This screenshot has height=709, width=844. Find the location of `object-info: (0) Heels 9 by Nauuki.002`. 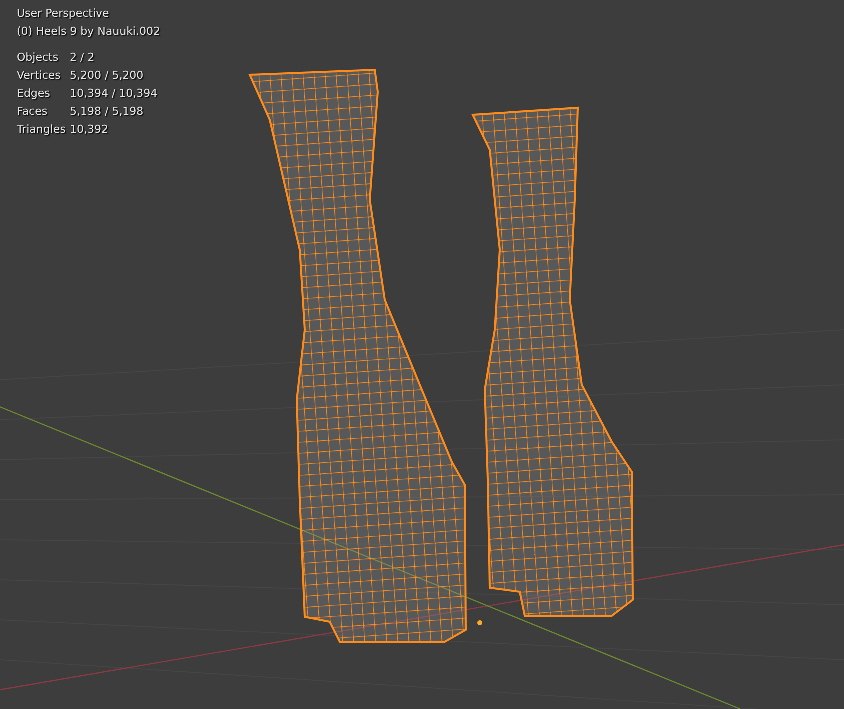

object-info: (0) Heels 9 by Nauuki.002 is located at coordinates (88, 32).